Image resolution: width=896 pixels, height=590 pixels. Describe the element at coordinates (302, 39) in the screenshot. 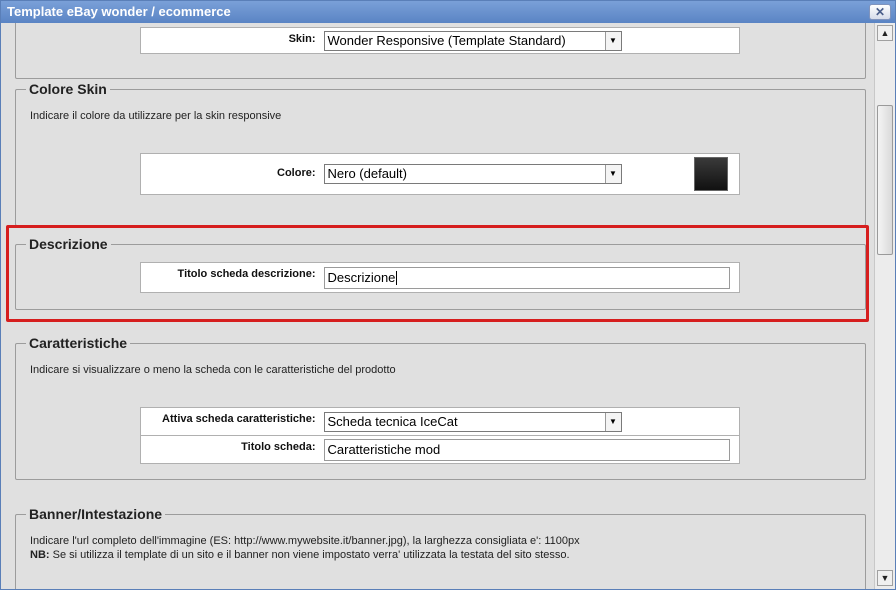

I see `skin-label: Skin:` at that location.